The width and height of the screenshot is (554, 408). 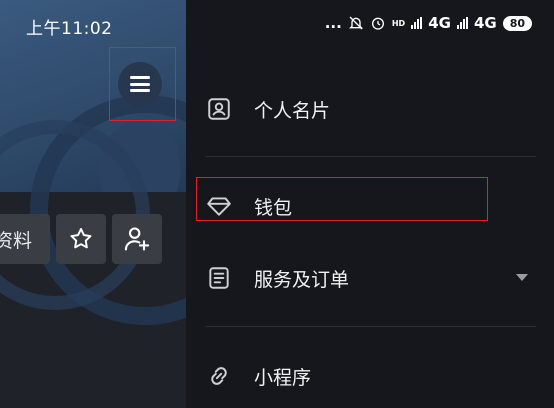 What do you see at coordinates (69, 29) in the screenshot?
I see `status-time: 上午11:02` at bounding box center [69, 29].